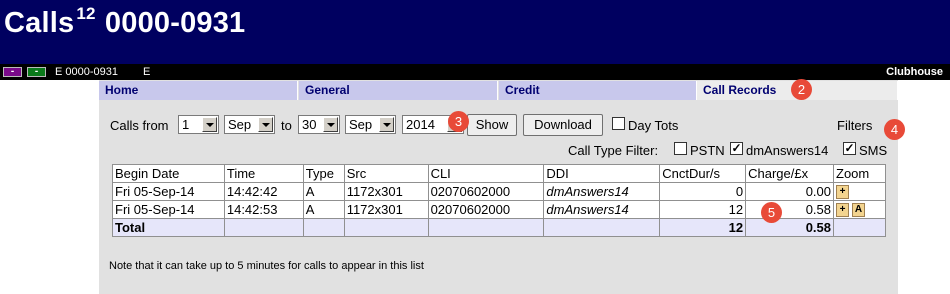 The height and width of the screenshot is (294, 950). I want to click on clubhouse-label: Clubhouse, so click(914, 72).